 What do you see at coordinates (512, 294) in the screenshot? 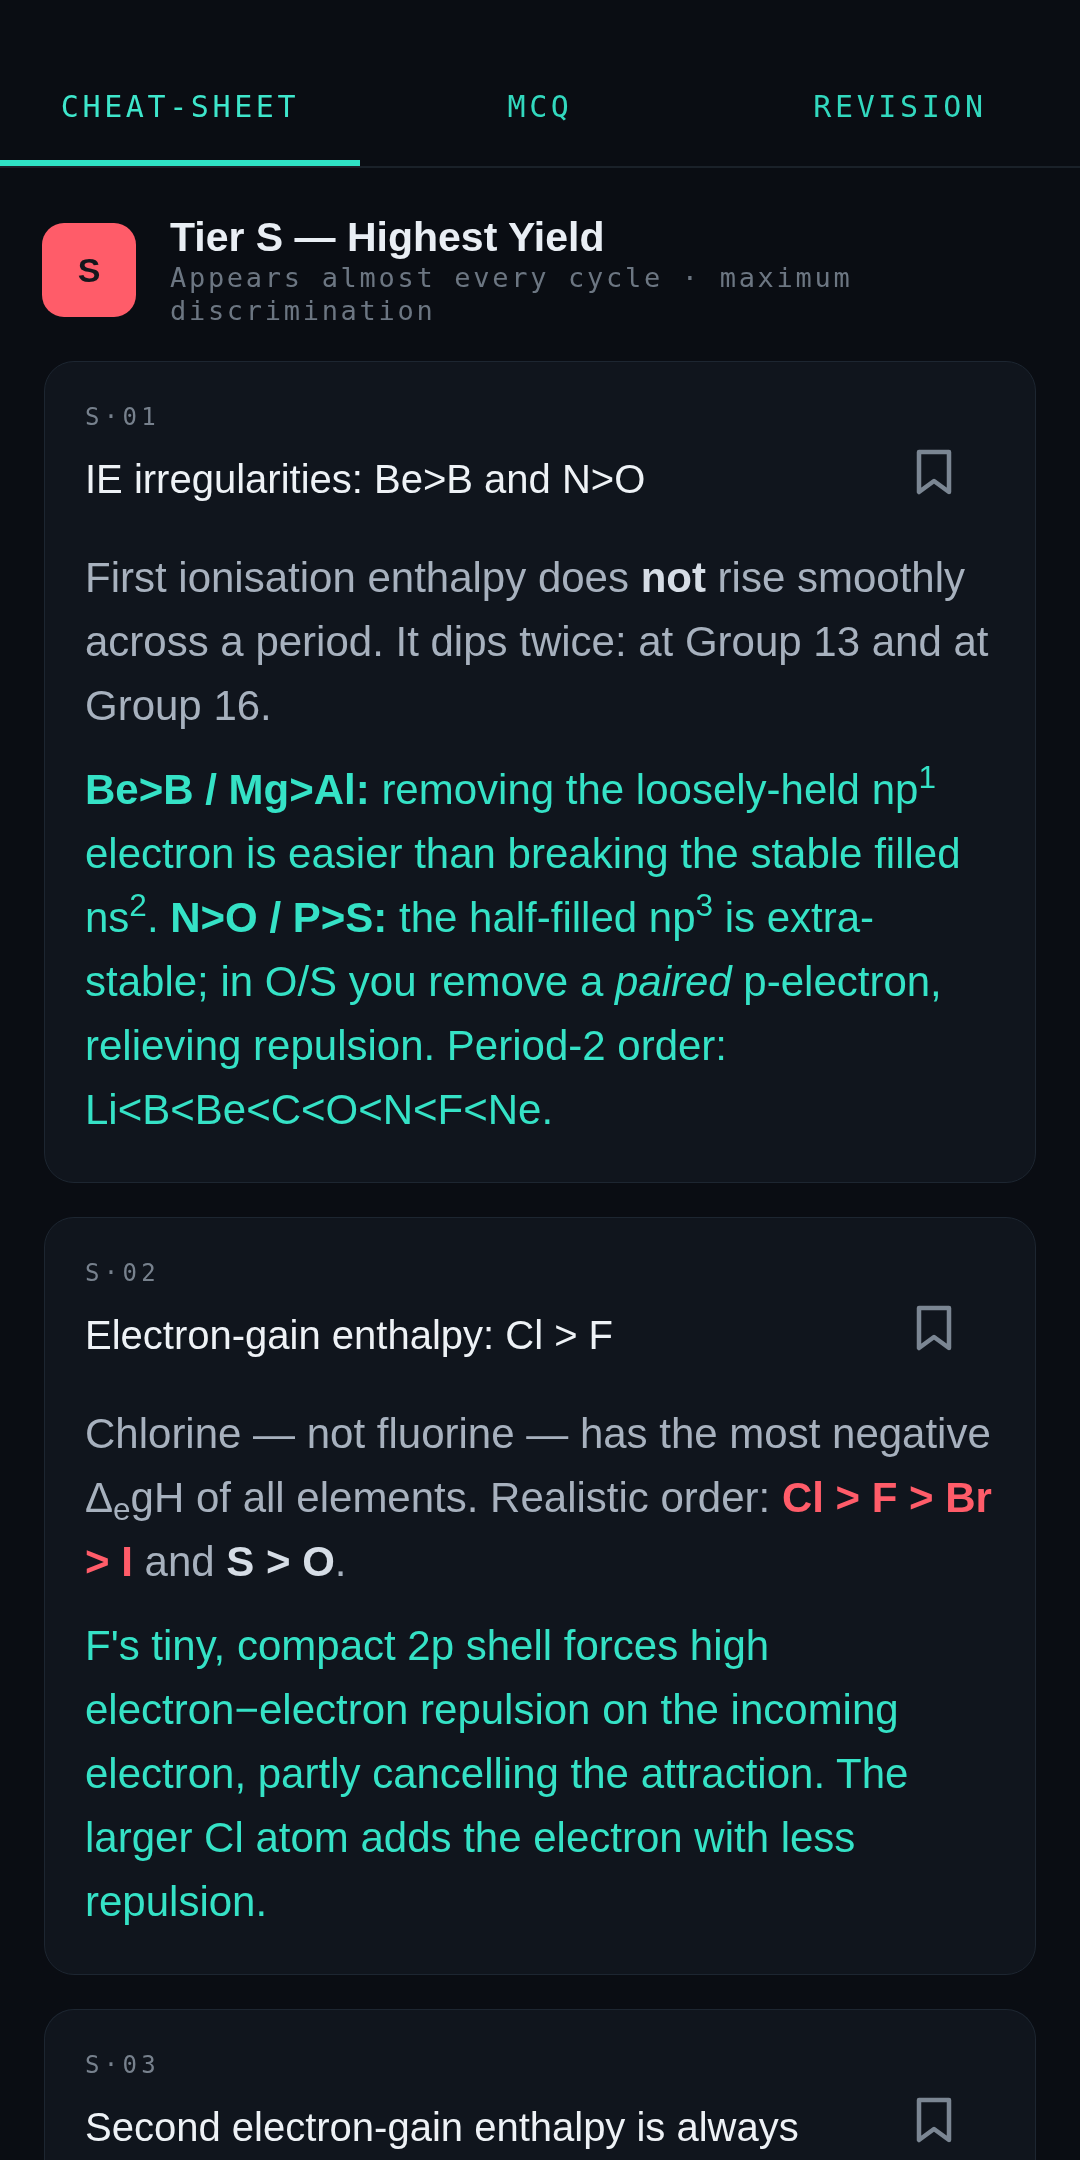
I see `tier-subtitle: Appears almost every cycle · maximum discrimination` at bounding box center [512, 294].